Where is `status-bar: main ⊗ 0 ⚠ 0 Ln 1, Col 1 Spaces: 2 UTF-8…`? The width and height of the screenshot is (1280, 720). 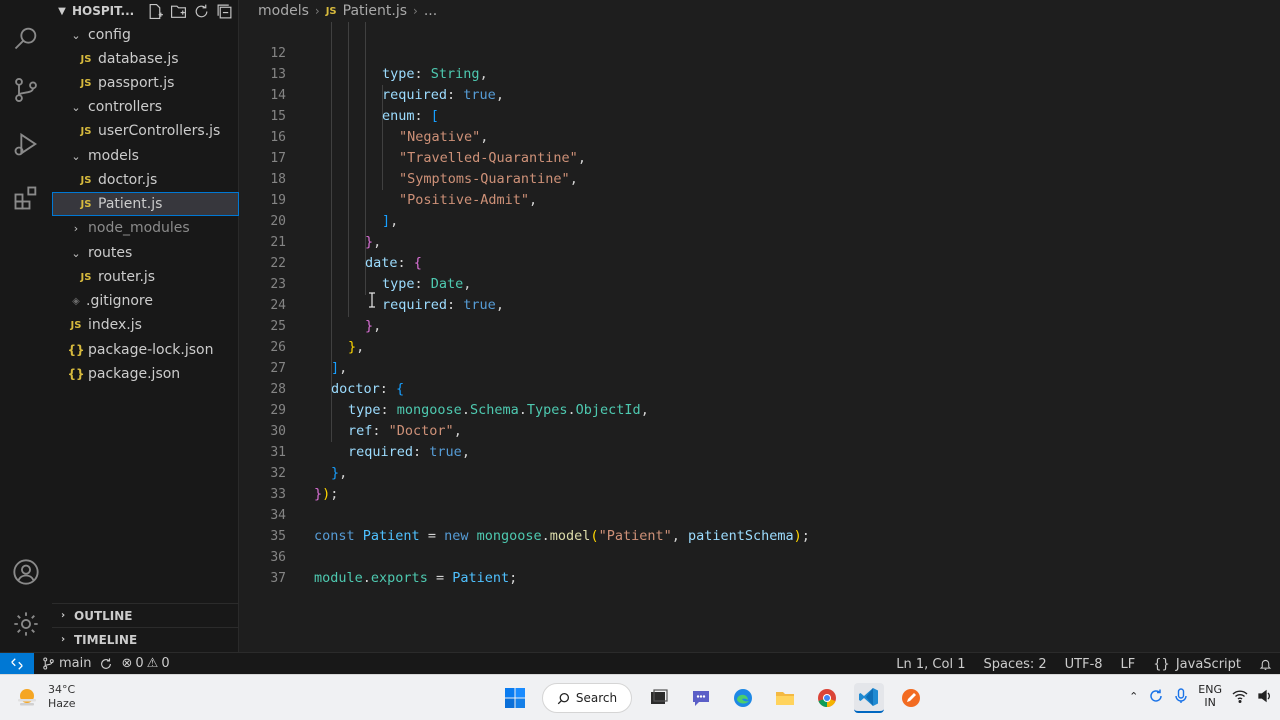 status-bar: main ⊗ 0 ⚠ 0 Ln 1, Col 1 Spaces: 2 UTF-8… is located at coordinates (640, 663).